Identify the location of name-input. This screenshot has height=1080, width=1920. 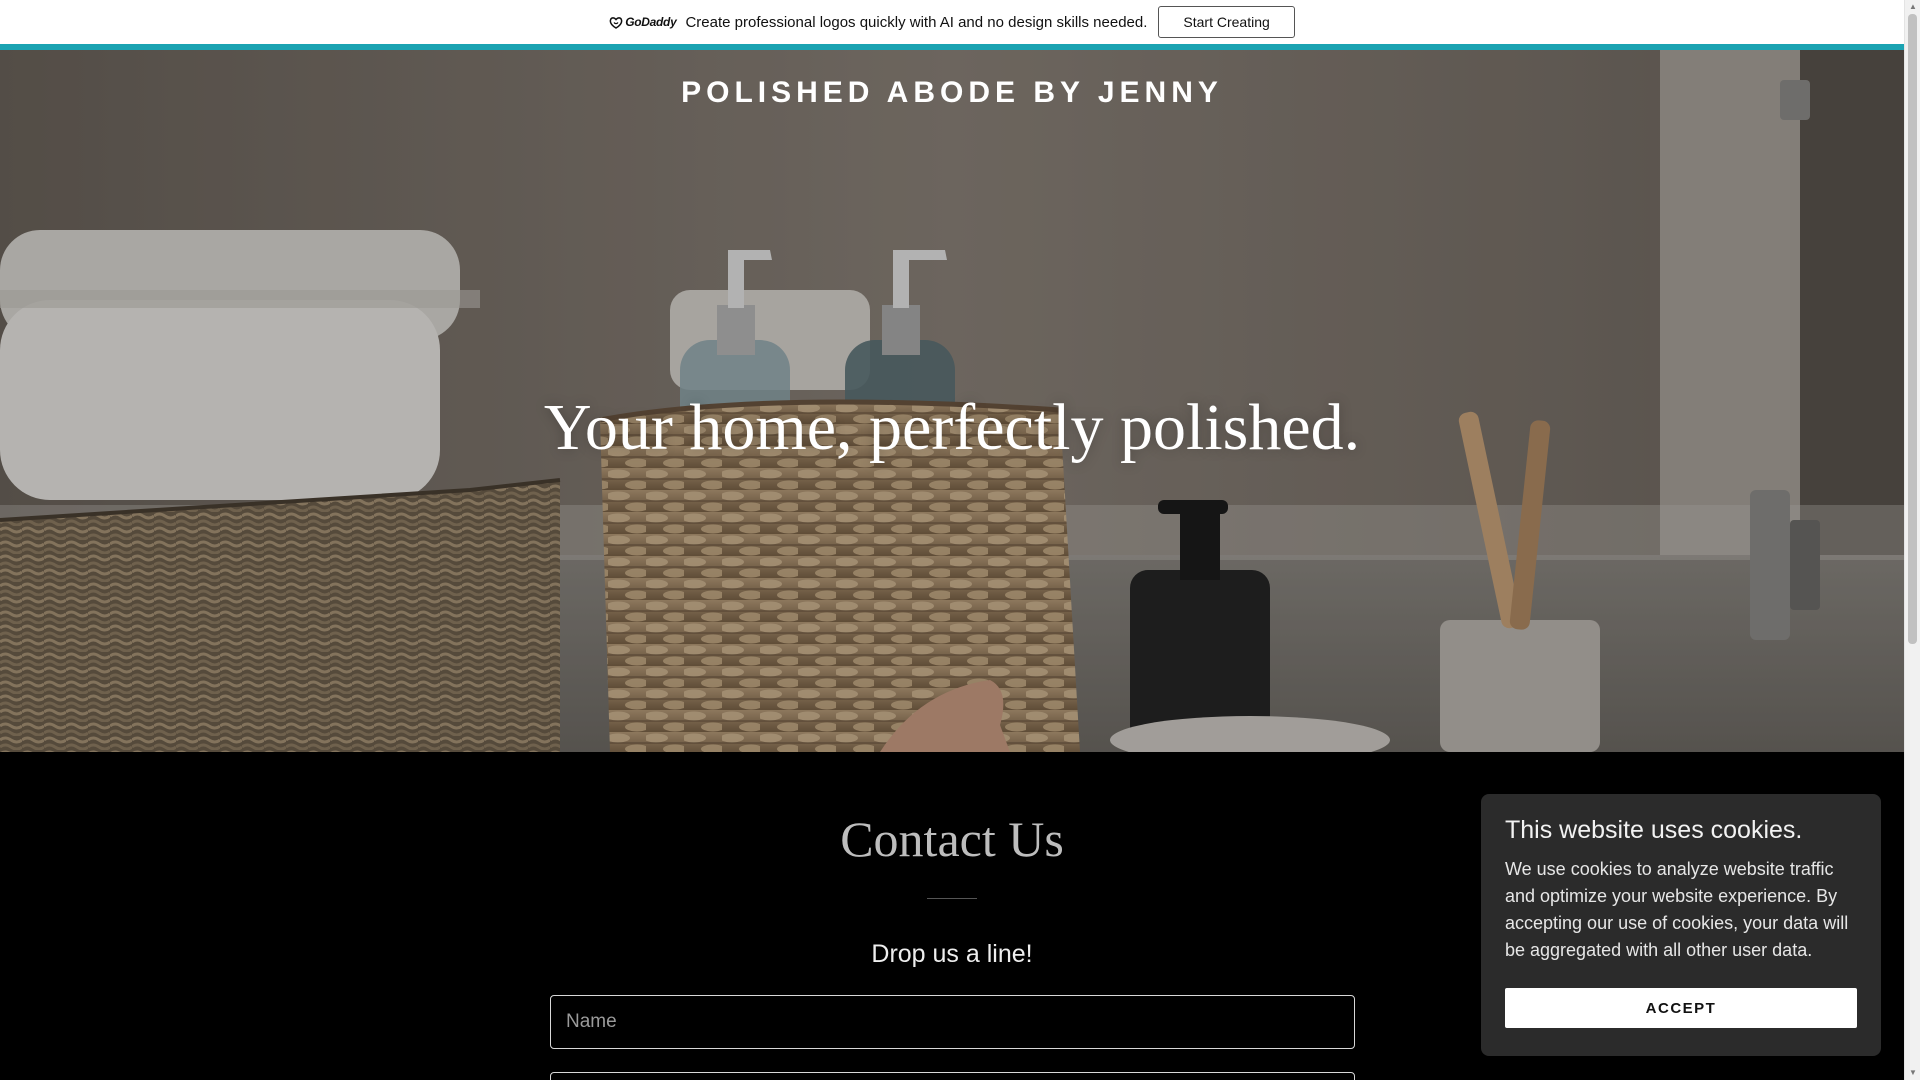
(952, 1022).